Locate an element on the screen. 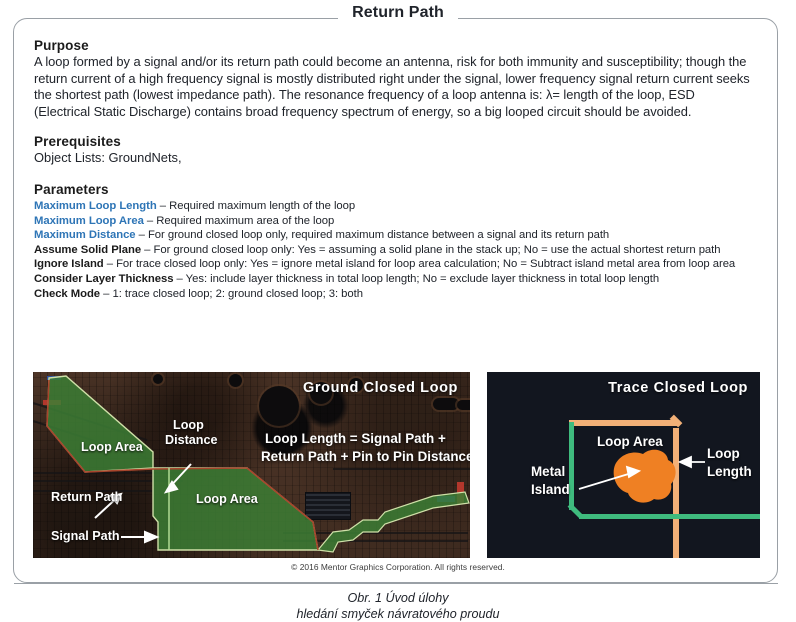 Image resolution: width=796 pixels, height=622 pixels. loop-length-arrow-head is located at coordinates (684, 462).